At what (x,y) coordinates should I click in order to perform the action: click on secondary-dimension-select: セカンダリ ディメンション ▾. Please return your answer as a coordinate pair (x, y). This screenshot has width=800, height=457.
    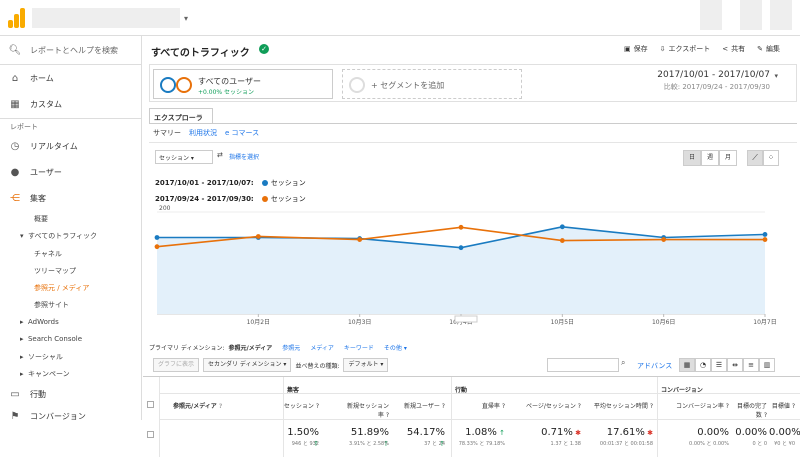
    Looking at the image, I should click on (247, 365).